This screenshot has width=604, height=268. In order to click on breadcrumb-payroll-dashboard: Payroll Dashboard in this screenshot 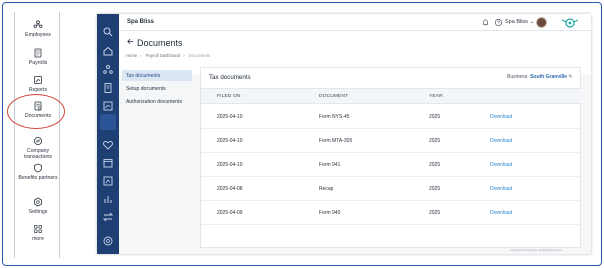, I will do `click(163, 55)`.